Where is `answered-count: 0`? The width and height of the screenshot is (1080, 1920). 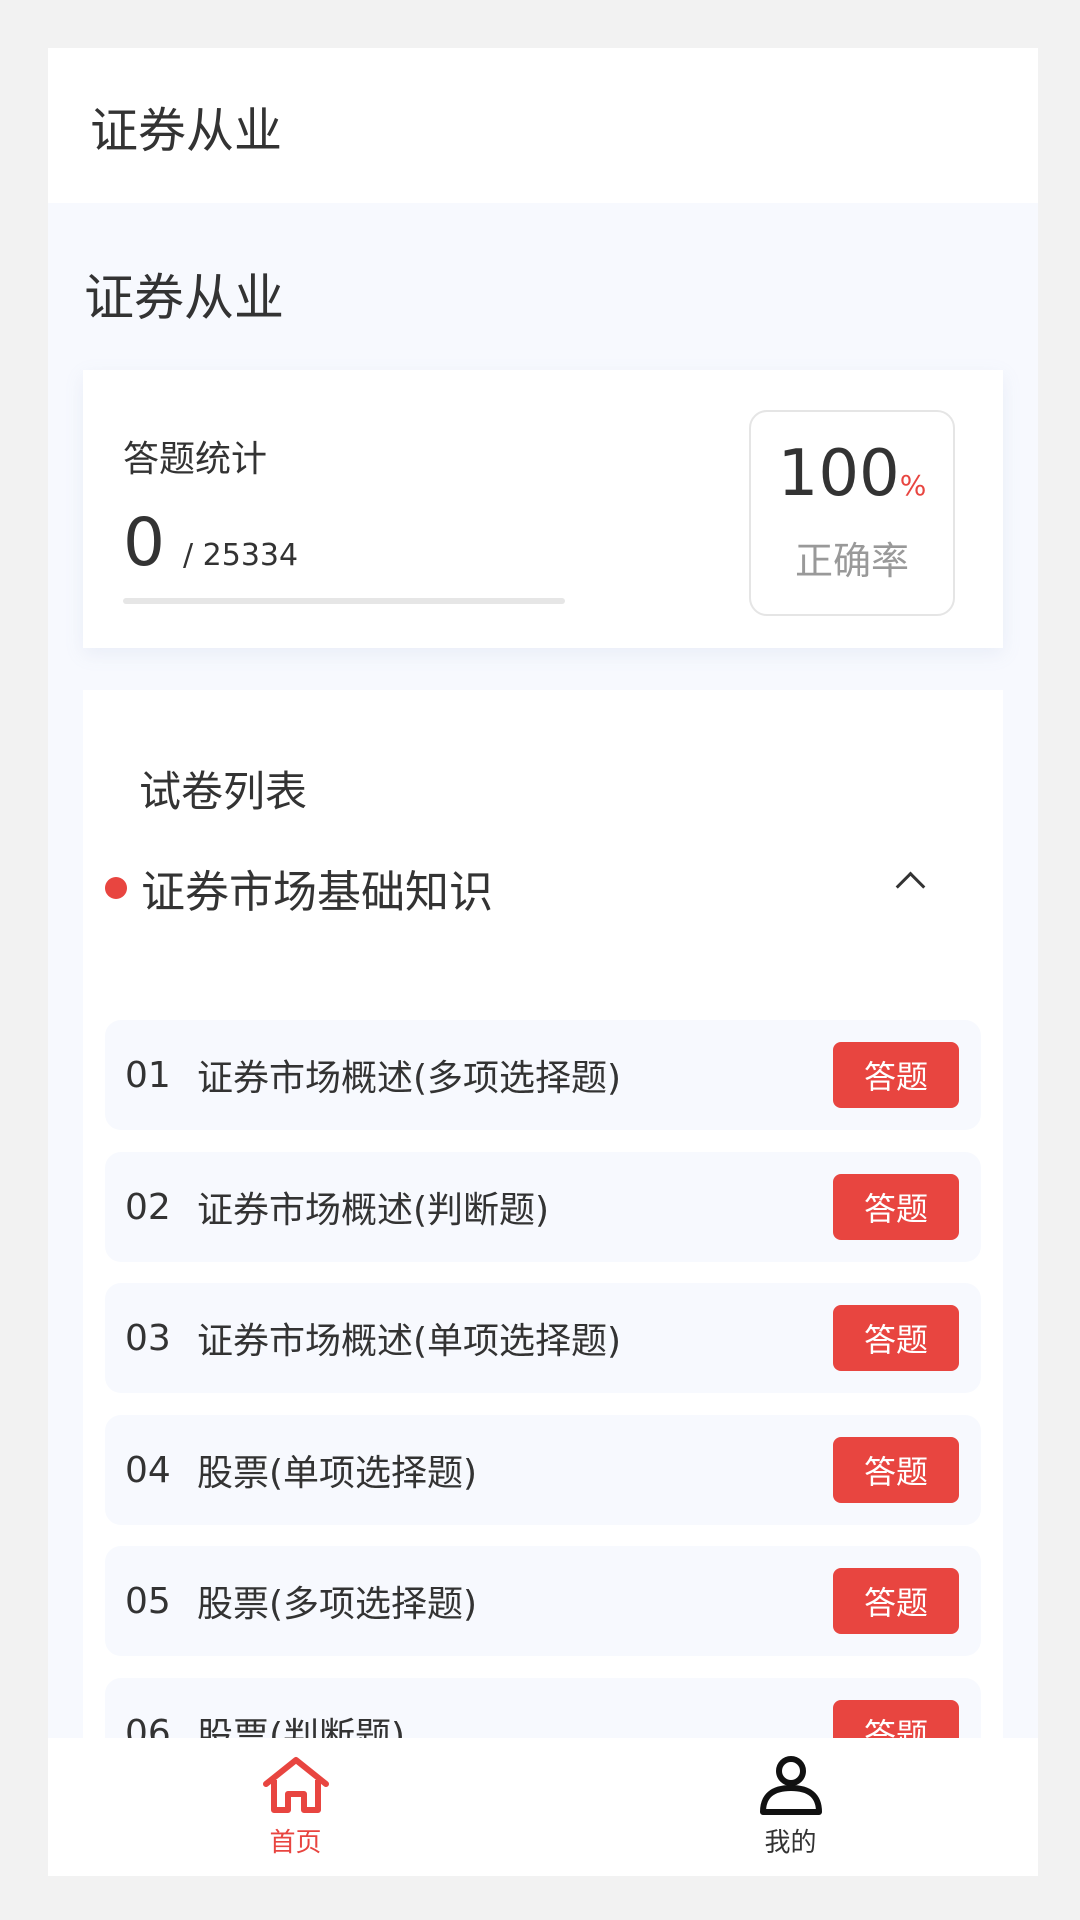 answered-count: 0 is located at coordinates (144, 542).